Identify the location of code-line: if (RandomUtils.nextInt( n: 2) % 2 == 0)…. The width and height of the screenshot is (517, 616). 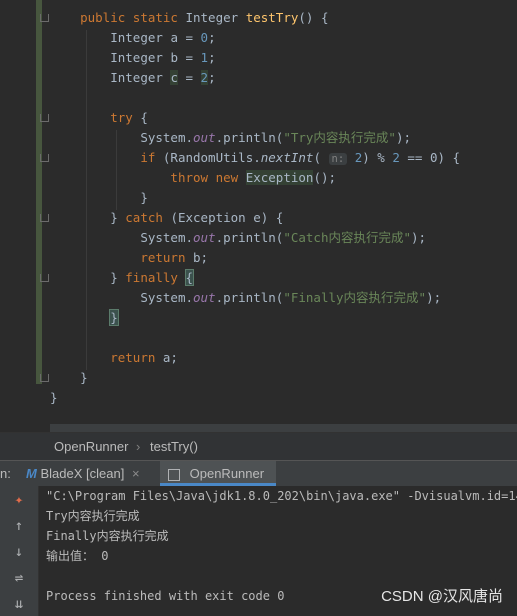
(300, 157).